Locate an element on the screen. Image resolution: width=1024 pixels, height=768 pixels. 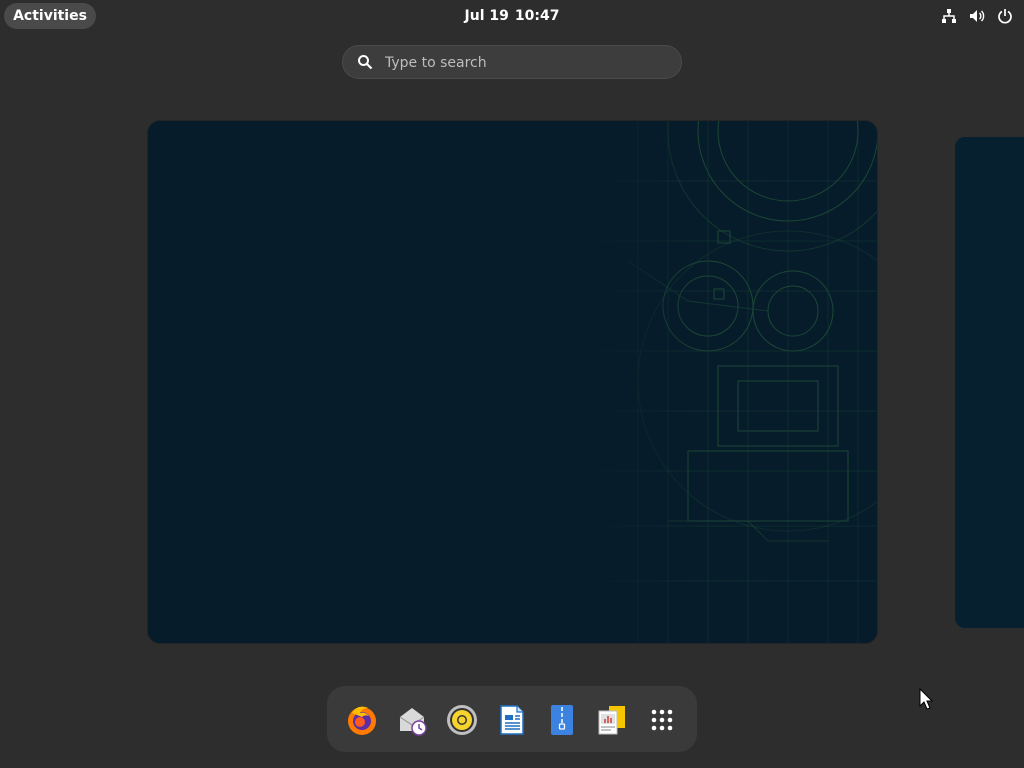
clock-date: Jul 19 is located at coordinates (486, 16).